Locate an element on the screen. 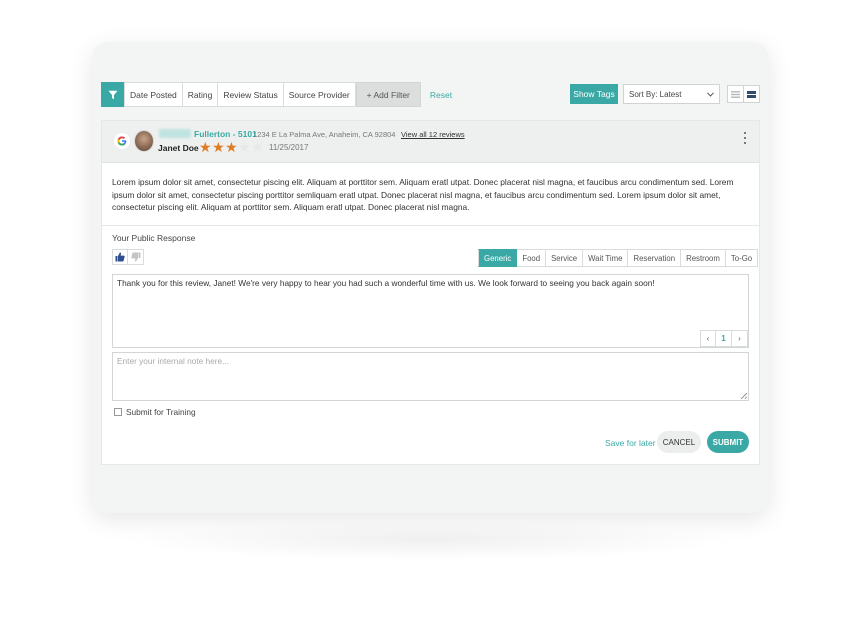 The width and height of the screenshot is (860, 617). reviewer-name: Janet Doe is located at coordinates (178, 148).